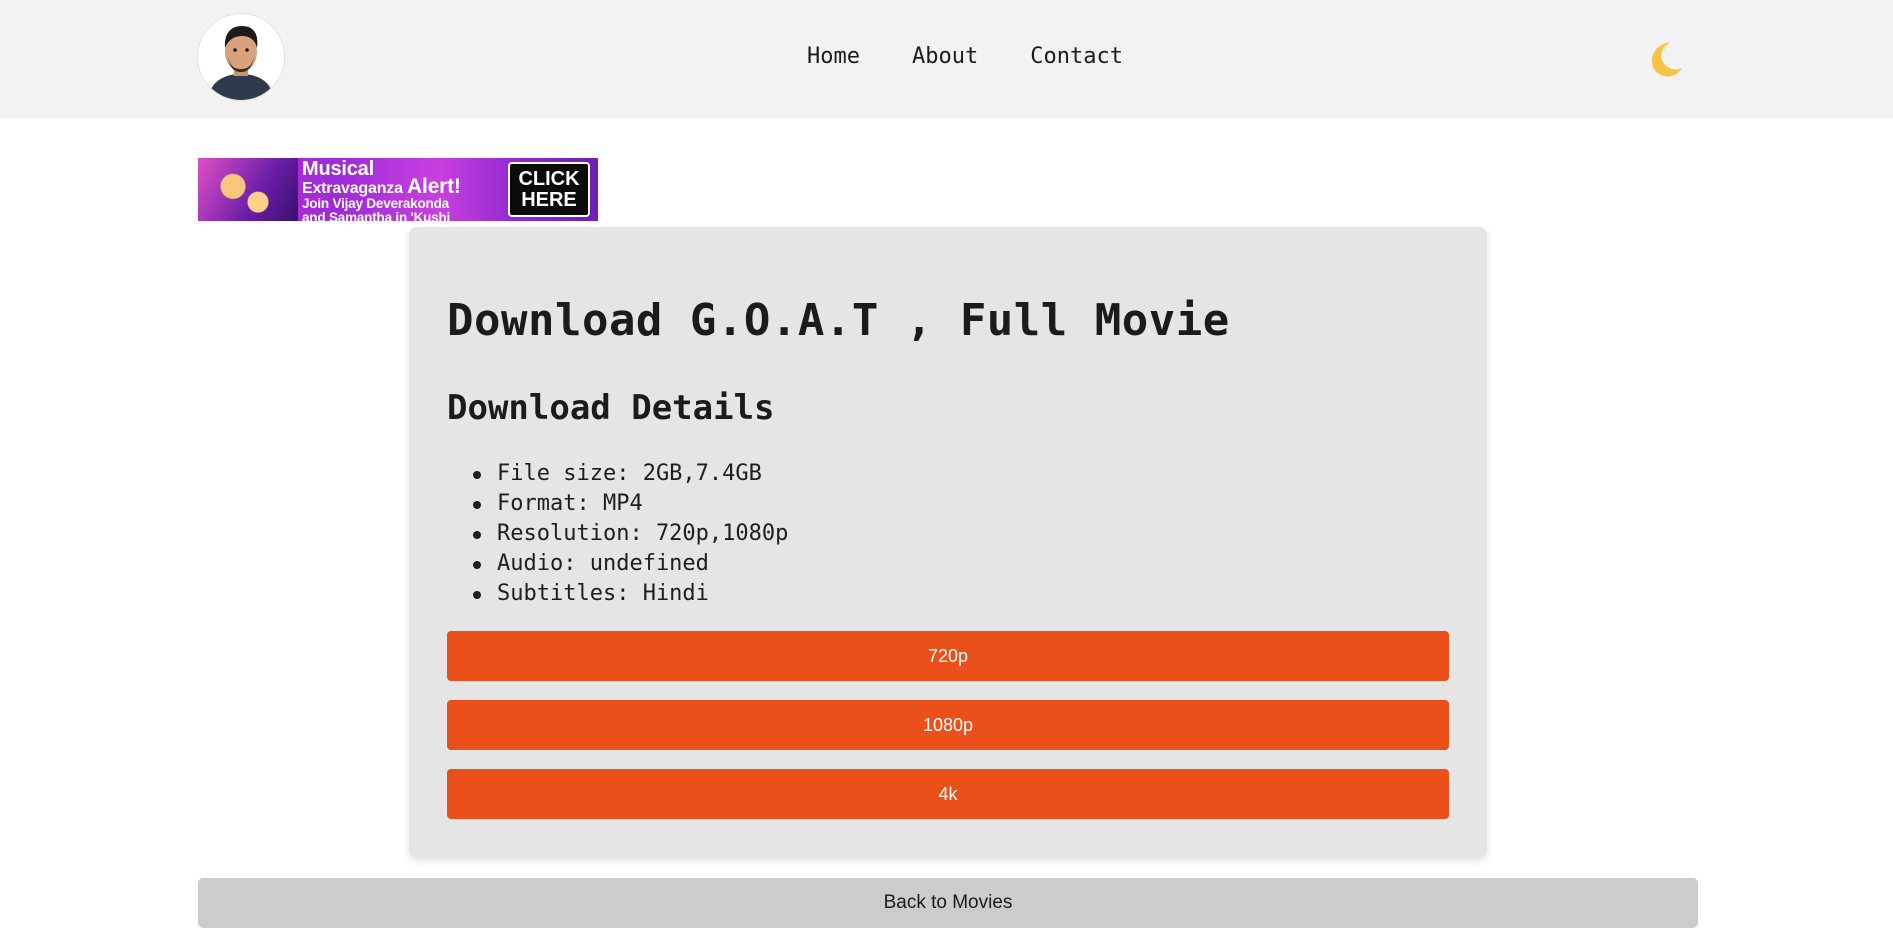  Describe the element at coordinates (338, 169) in the screenshot. I see `ad-line-1a: Musical` at that location.